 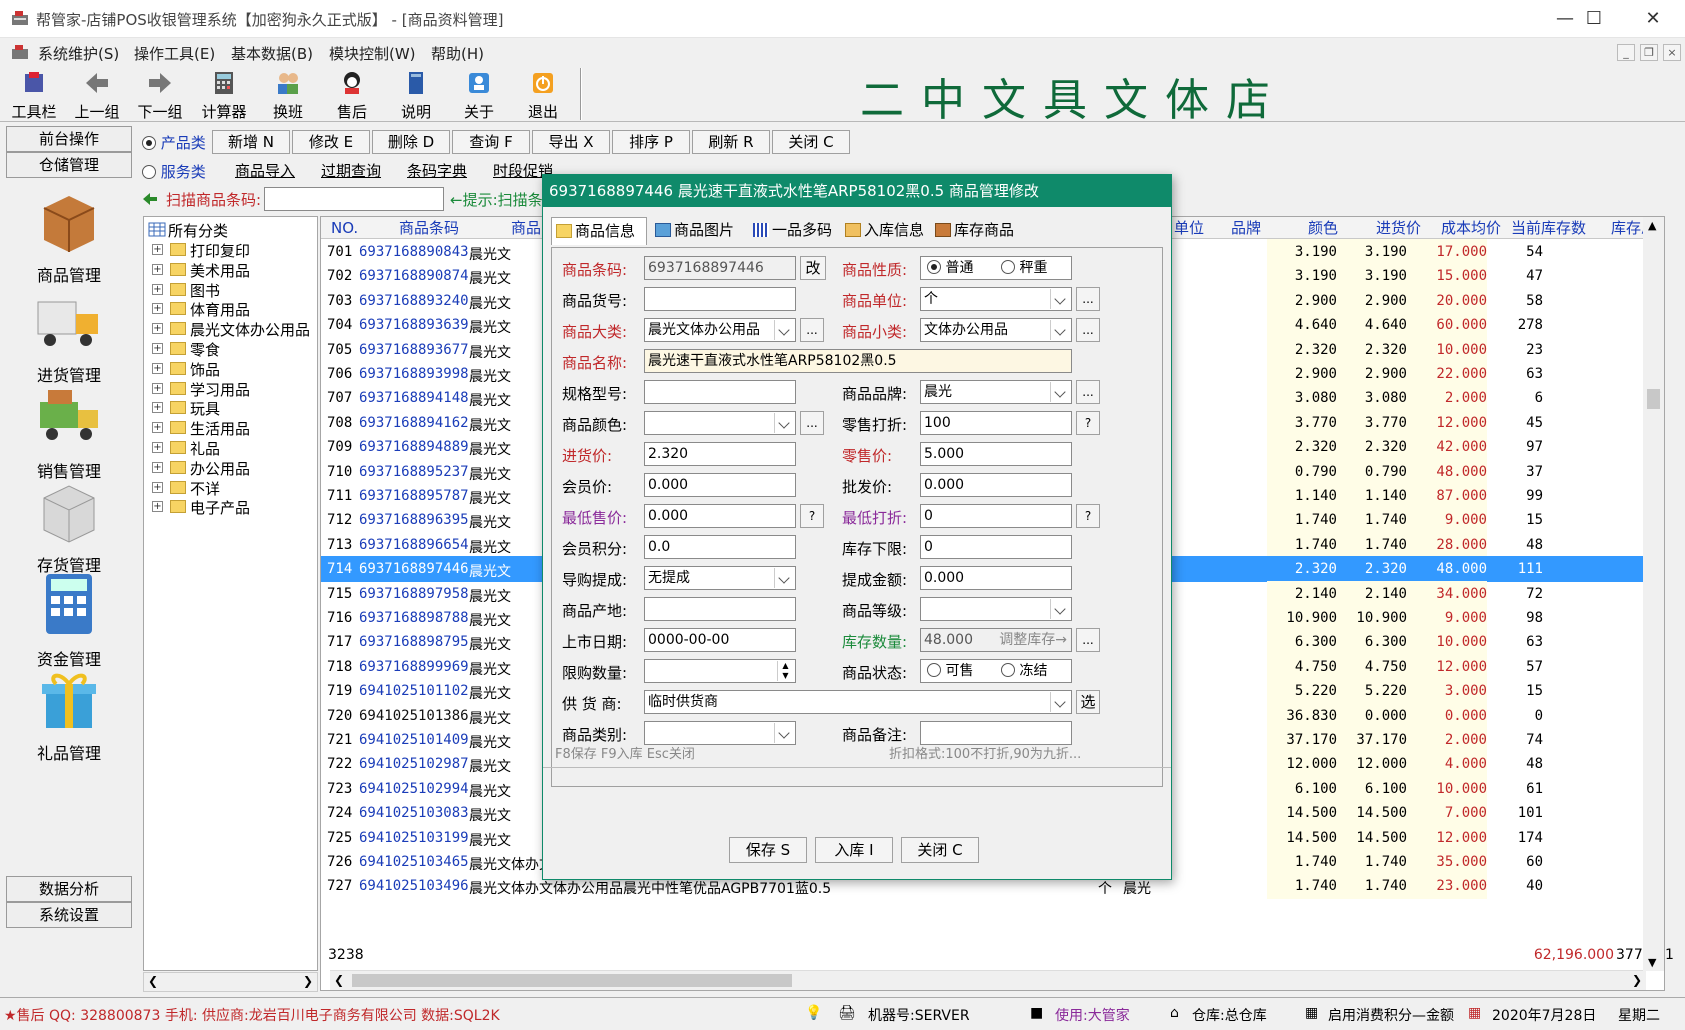 What do you see at coordinates (950, 268) in the screenshot?
I see `nature-normal-radio: 普通` at bounding box center [950, 268].